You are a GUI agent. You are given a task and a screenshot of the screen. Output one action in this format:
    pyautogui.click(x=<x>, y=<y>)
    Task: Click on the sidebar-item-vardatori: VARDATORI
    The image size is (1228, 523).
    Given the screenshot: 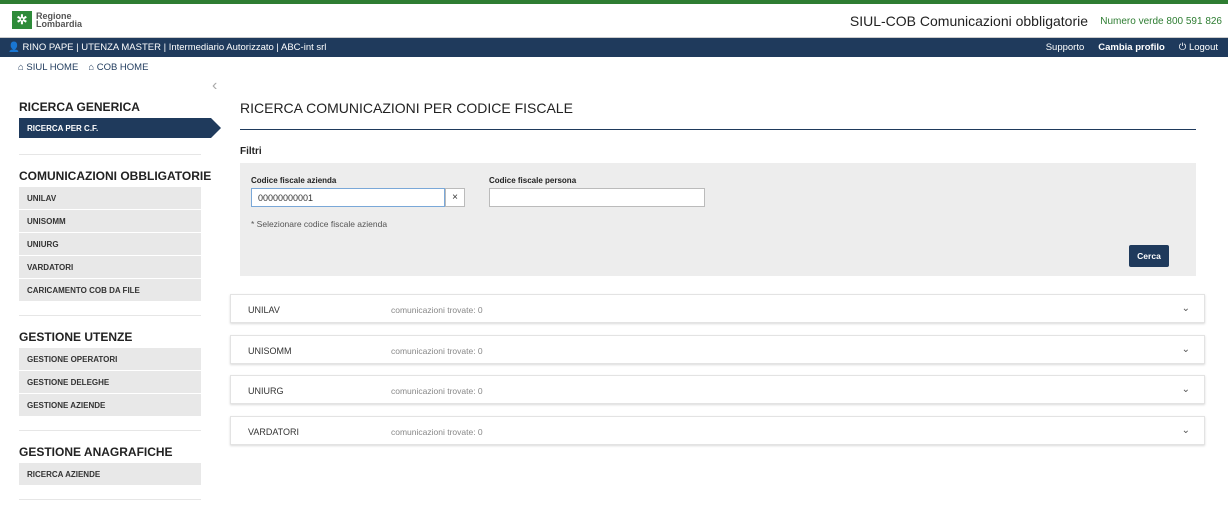 What is the action you would take?
    pyautogui.click(x=110, y=267)
    